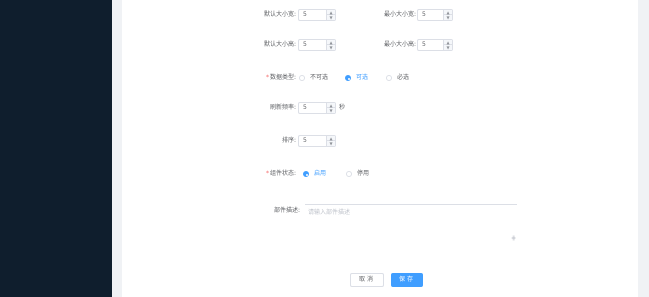  I want to click on refresh-stepper: 5 ▲ ▼, so click(317, 108).